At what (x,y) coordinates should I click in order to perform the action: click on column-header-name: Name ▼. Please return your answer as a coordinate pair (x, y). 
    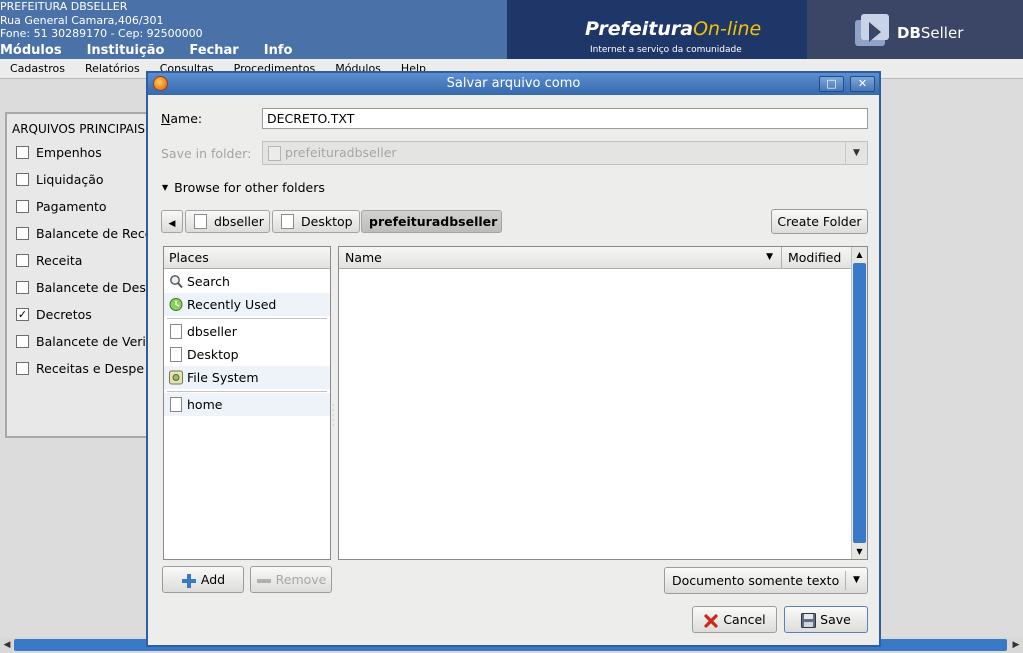
    Looking at the image, I should click on (560, 258).